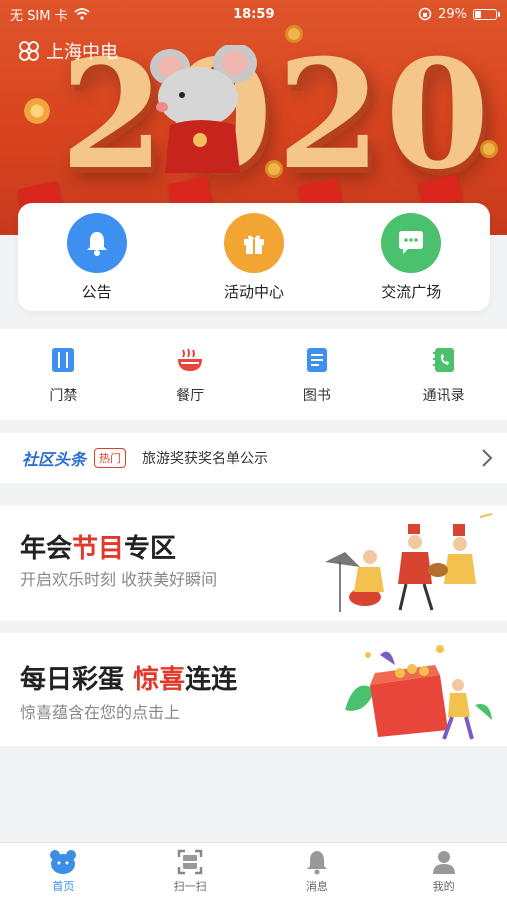 The width and height of the screenshot is (507, 900). What do you see at coordinates (317, 862) in the screenshot?
I see `message-bell-icon` at bounding box center [317, 862].